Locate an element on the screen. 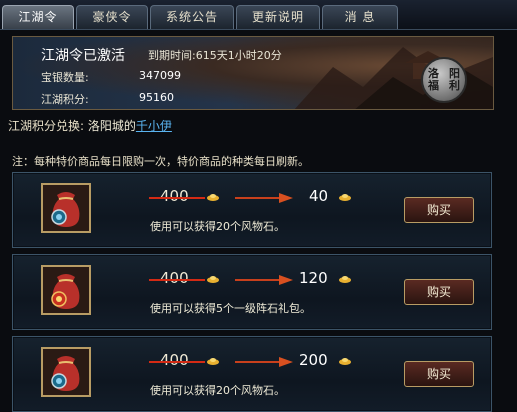  sale-price: 200 is located at coordinates (313, 360).